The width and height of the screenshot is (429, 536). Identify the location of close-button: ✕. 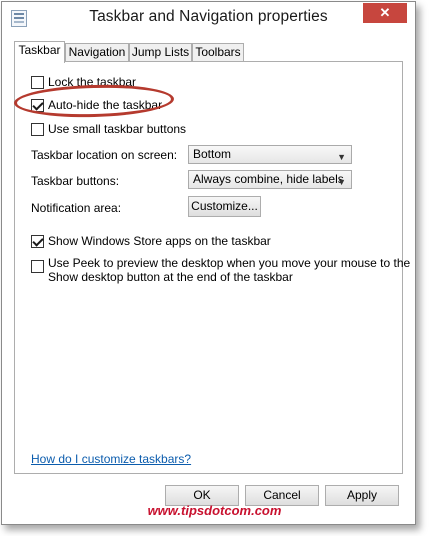
(385, 13).